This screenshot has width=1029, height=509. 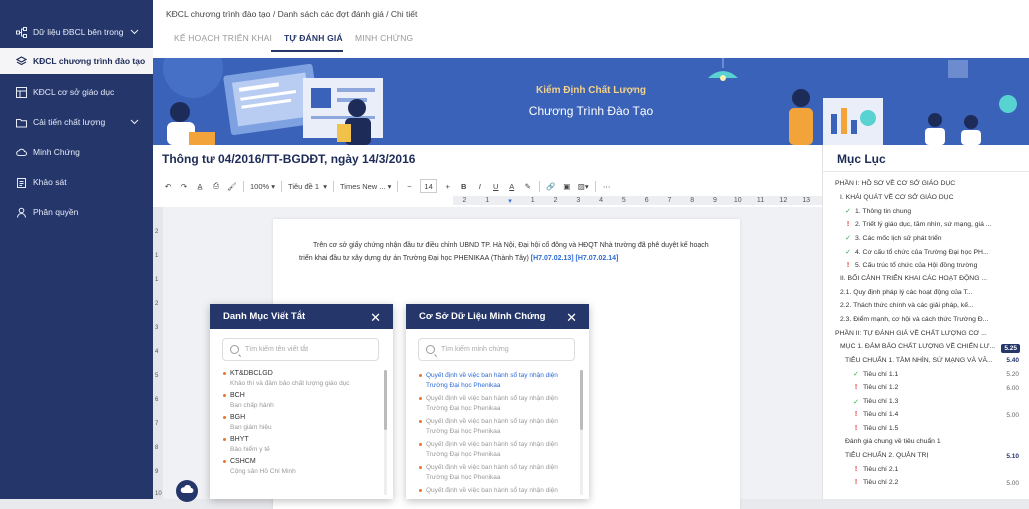 I want to click on tab-implementation-plan: KẾ HOẠCH TRIỂN KHAI, so click(x=223, y=38).